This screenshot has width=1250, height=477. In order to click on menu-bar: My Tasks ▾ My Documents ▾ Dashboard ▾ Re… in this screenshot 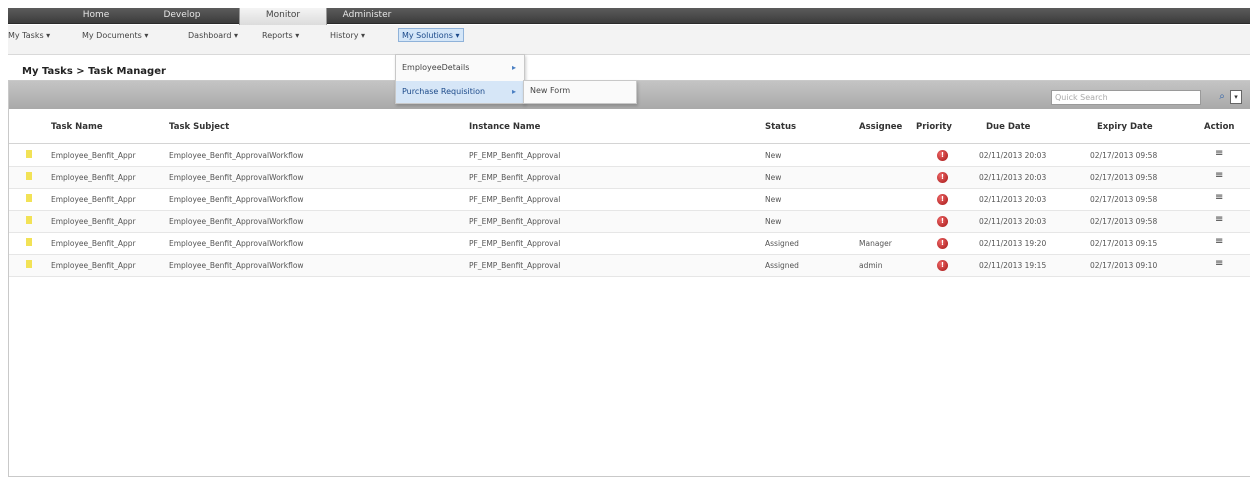, I will do `click(629, 40)`.